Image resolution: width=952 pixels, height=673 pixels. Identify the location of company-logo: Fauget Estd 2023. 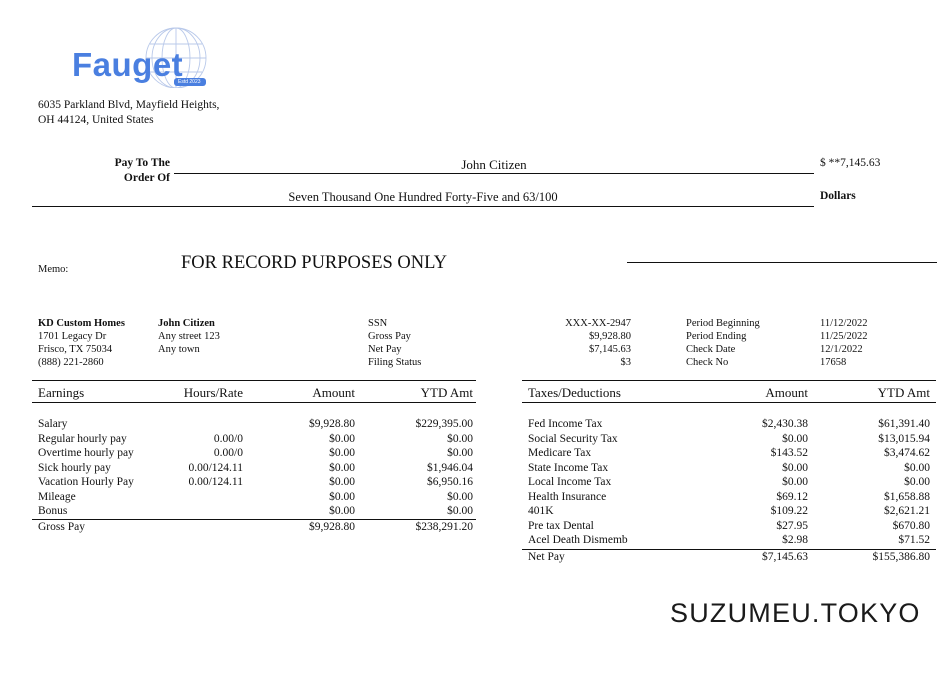
(145, 55).